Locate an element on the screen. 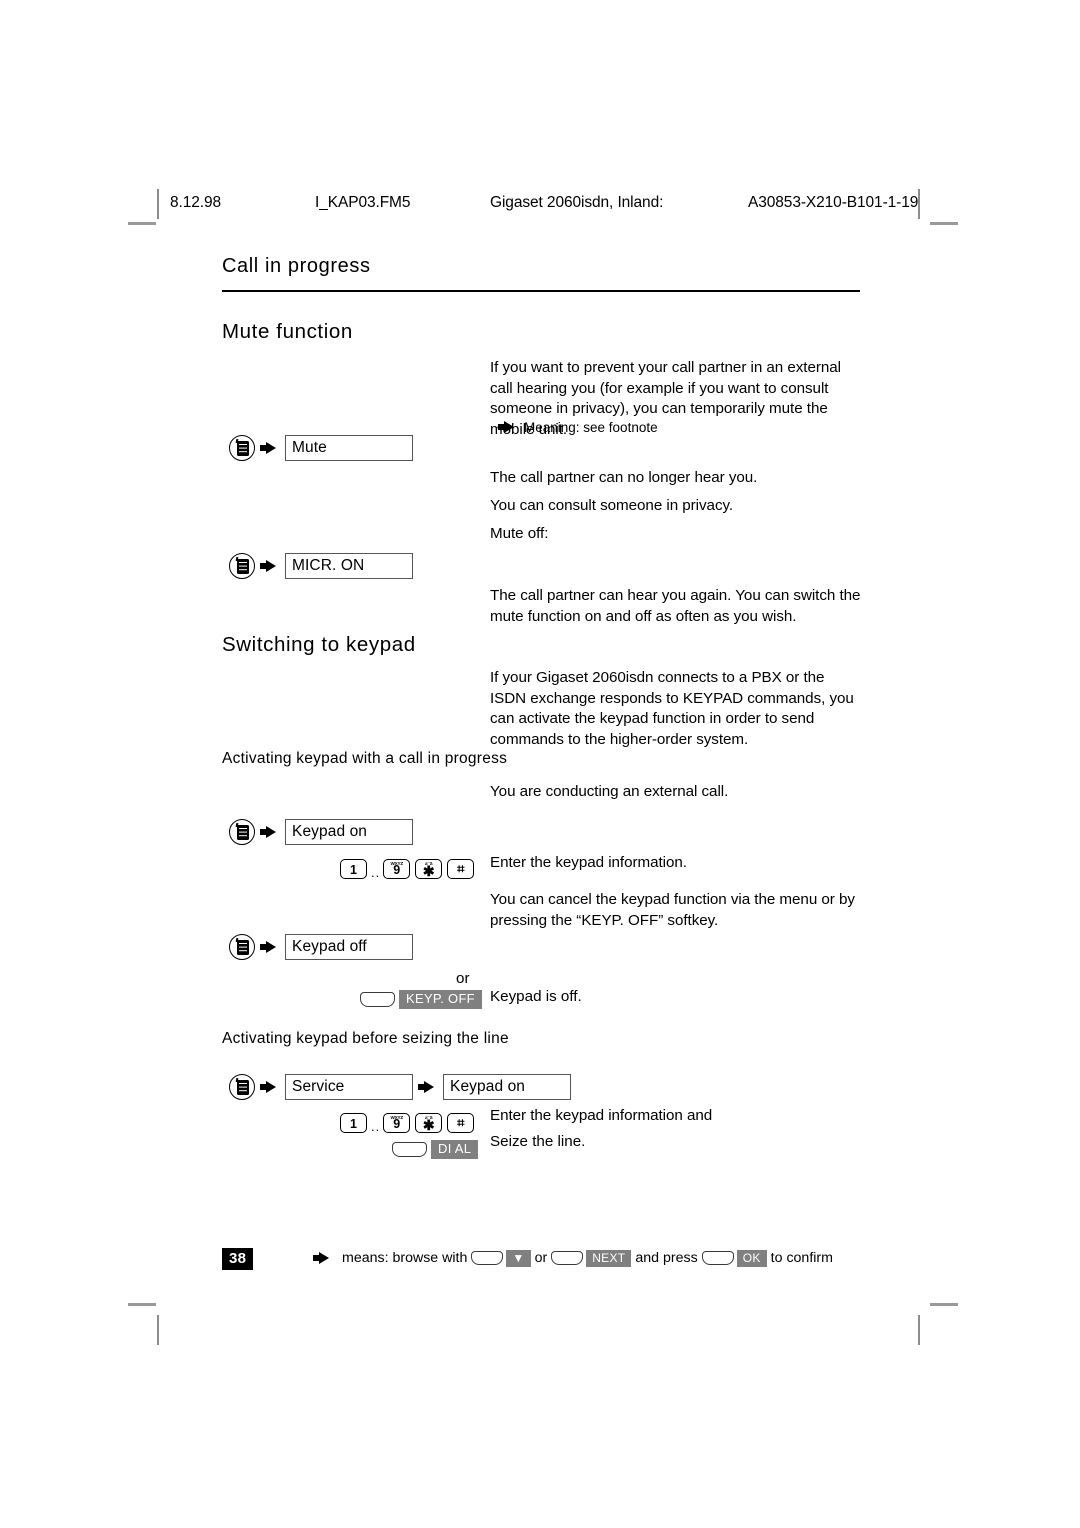  header-doc-code: A30853-X210-B101-1-19 is located at coordinates (833, 202).